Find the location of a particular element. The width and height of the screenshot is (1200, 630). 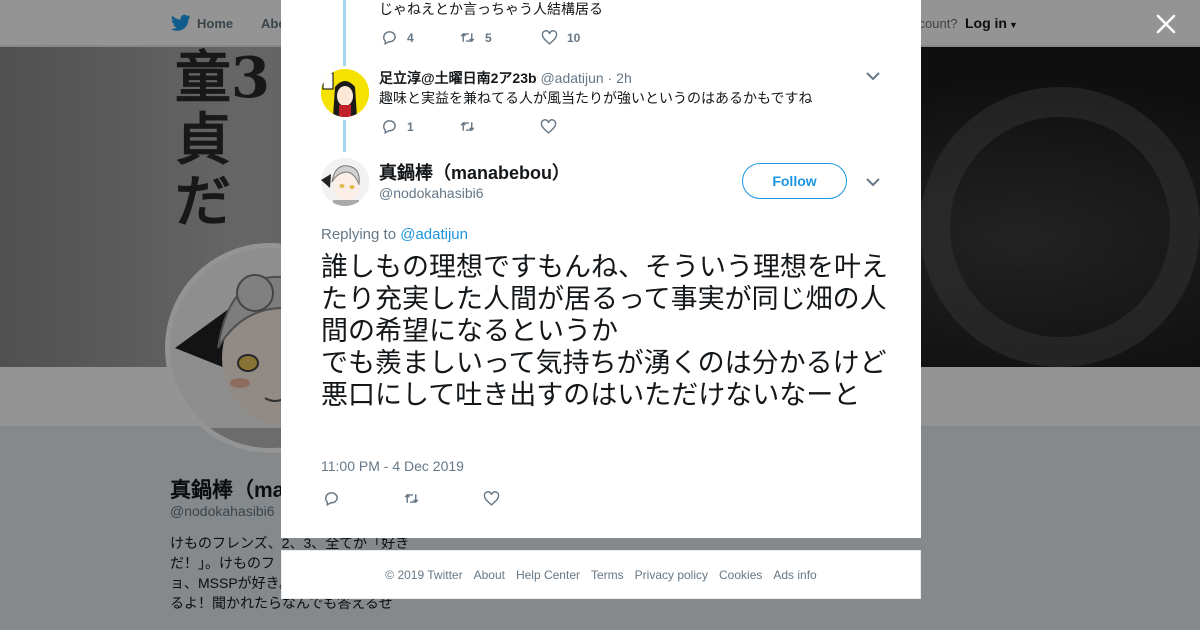

reply-actions: 1 is located at coordinates (469, 126).